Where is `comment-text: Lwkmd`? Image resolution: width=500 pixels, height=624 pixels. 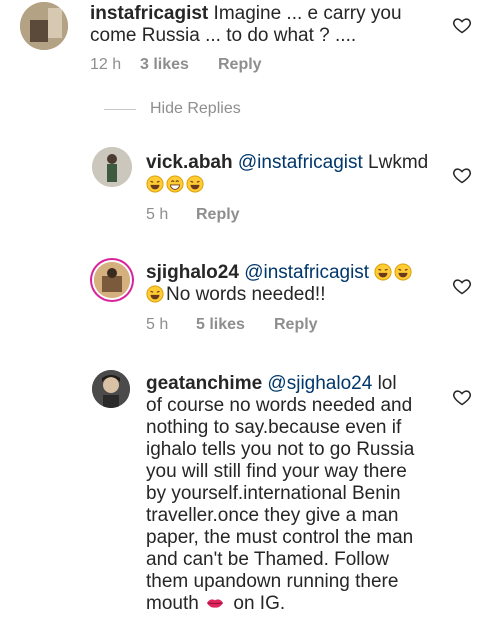 comment-text: Lwkmd is located at coordinates (395, 162).